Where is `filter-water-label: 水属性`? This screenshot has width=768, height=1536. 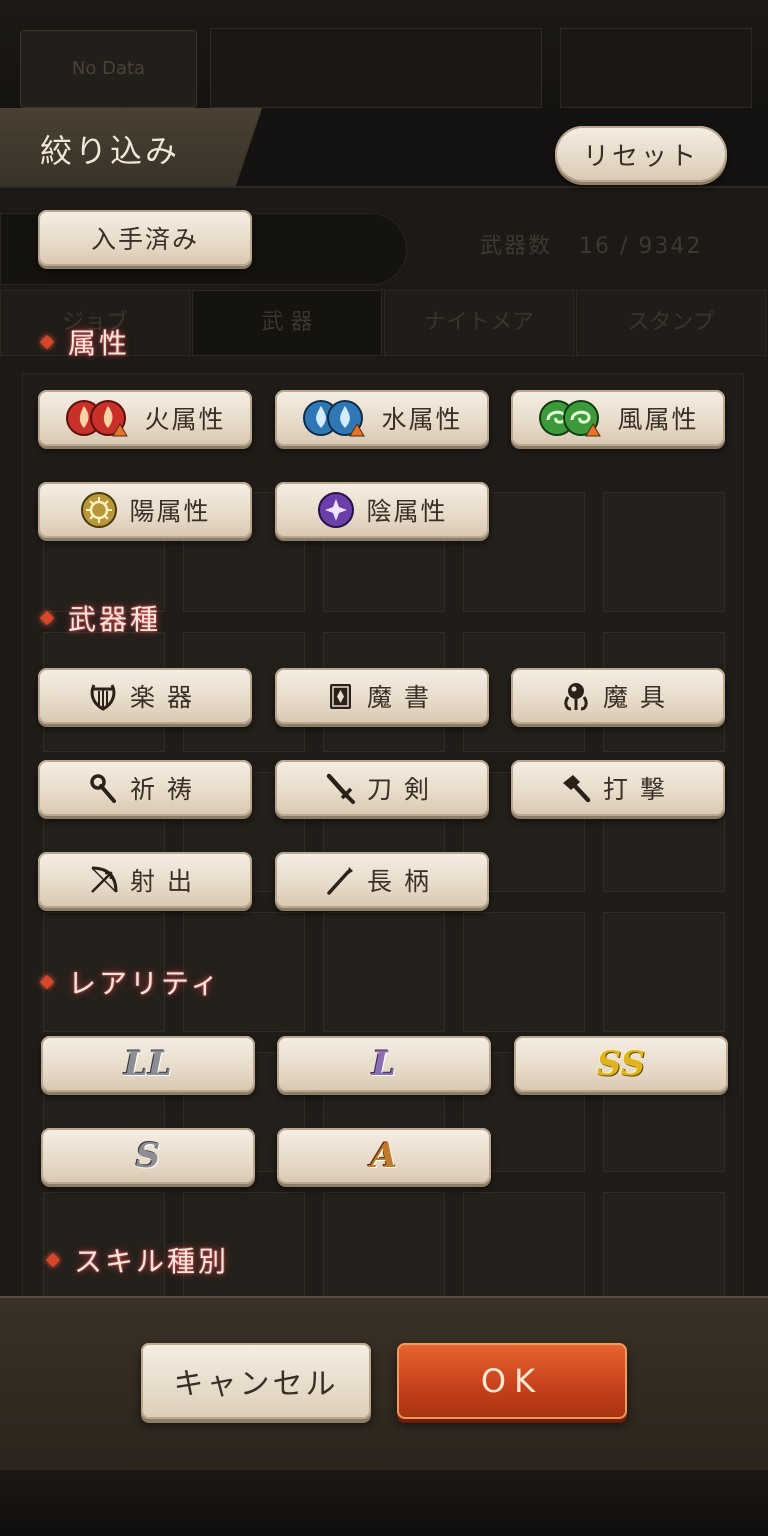 filter-water-label: 水属性 is located at coordinates (422, 419).